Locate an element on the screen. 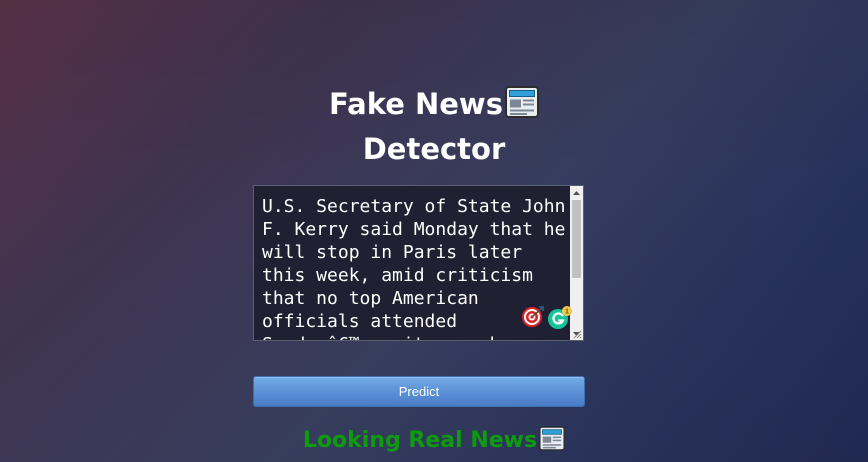  predict-button: Predict is located at coordinates (419, 391).